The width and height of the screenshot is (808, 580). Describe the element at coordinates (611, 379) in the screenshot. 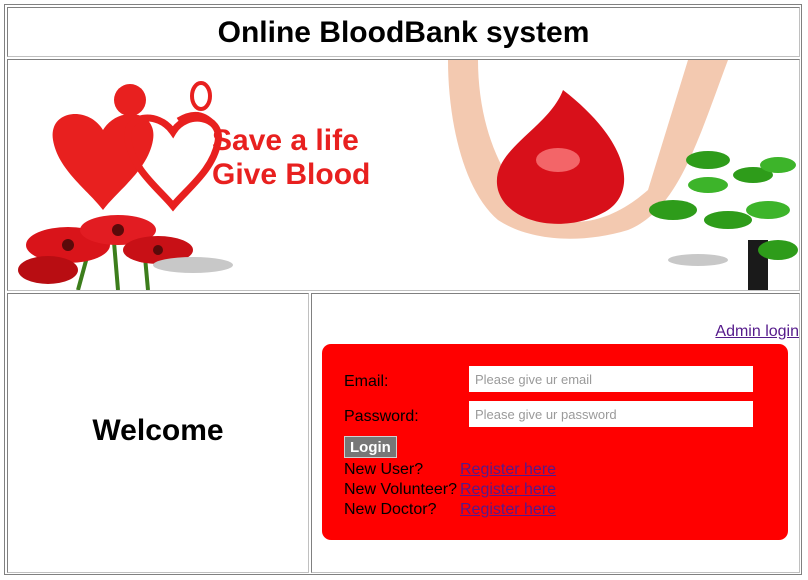

I see `email-field` at that location.